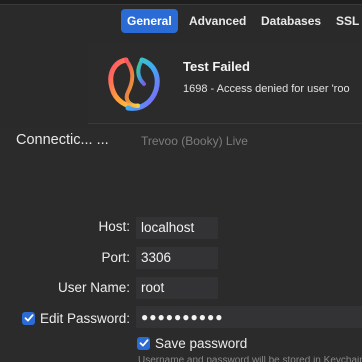 The width and height of the screenshot is (362, 362). I want to click on tab-general: General, so click(149, 21).